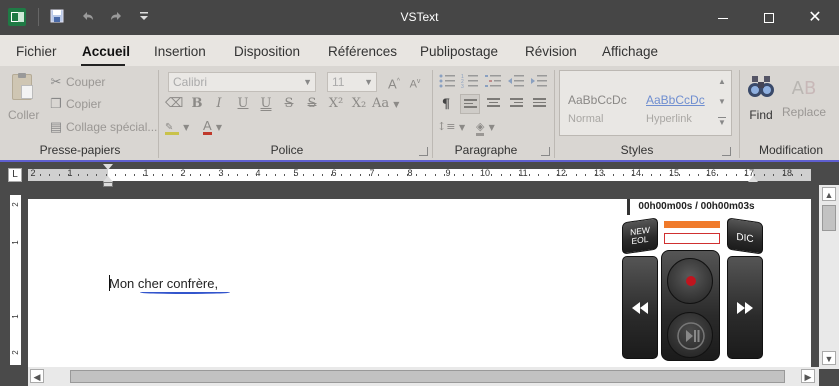 The width and height of the screenshot is (839, 386). What do you see at coordinates (681, 109) in the screenshot?
I see `style-hyperlink: AaBbCcDc Hyperlink` at bounding box center [681, 109].